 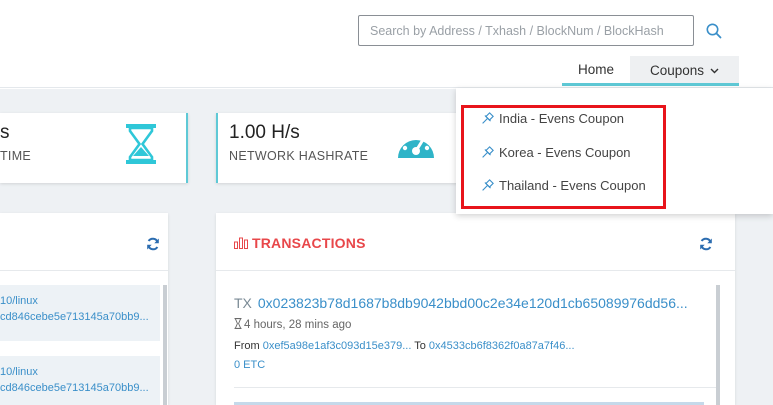 What do you see at coordinates (572, 185) in the screenshot?
I see `dropdown-item-label: Thailand - Evens Coupon` at bounding box center [572, 185].